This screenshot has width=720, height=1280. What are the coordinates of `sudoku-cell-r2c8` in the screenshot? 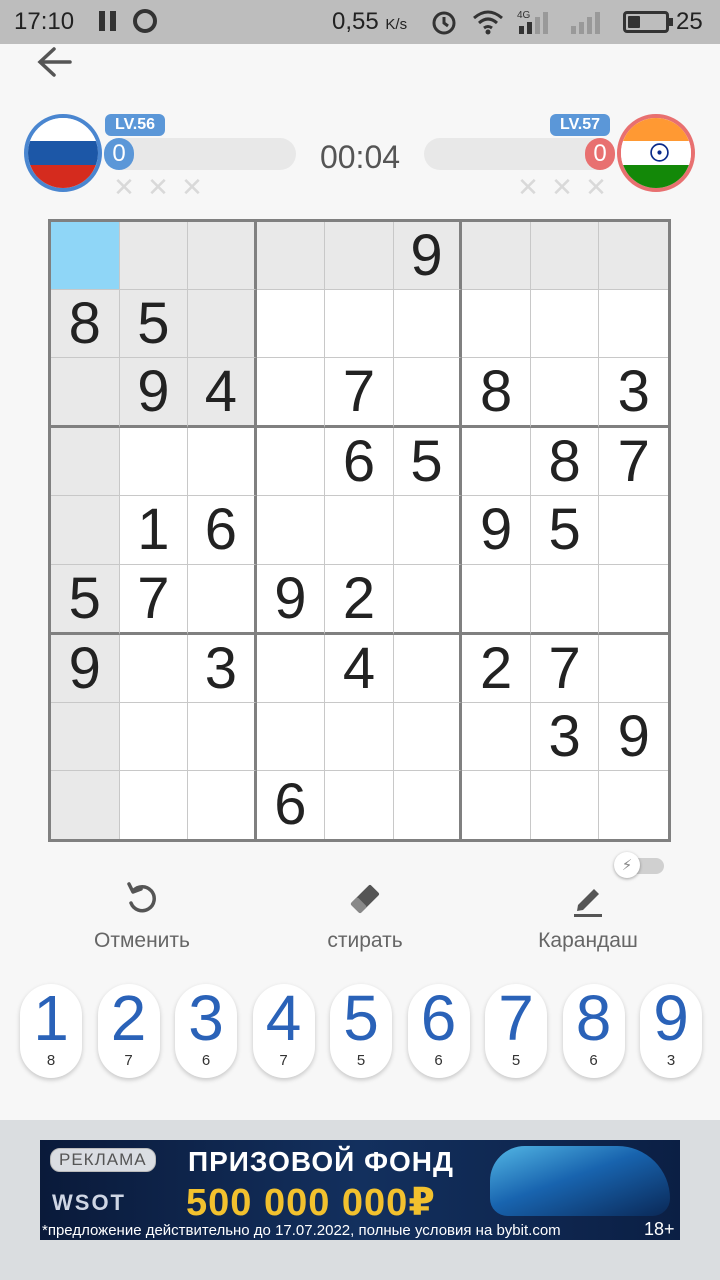 It's located at (565, 324).